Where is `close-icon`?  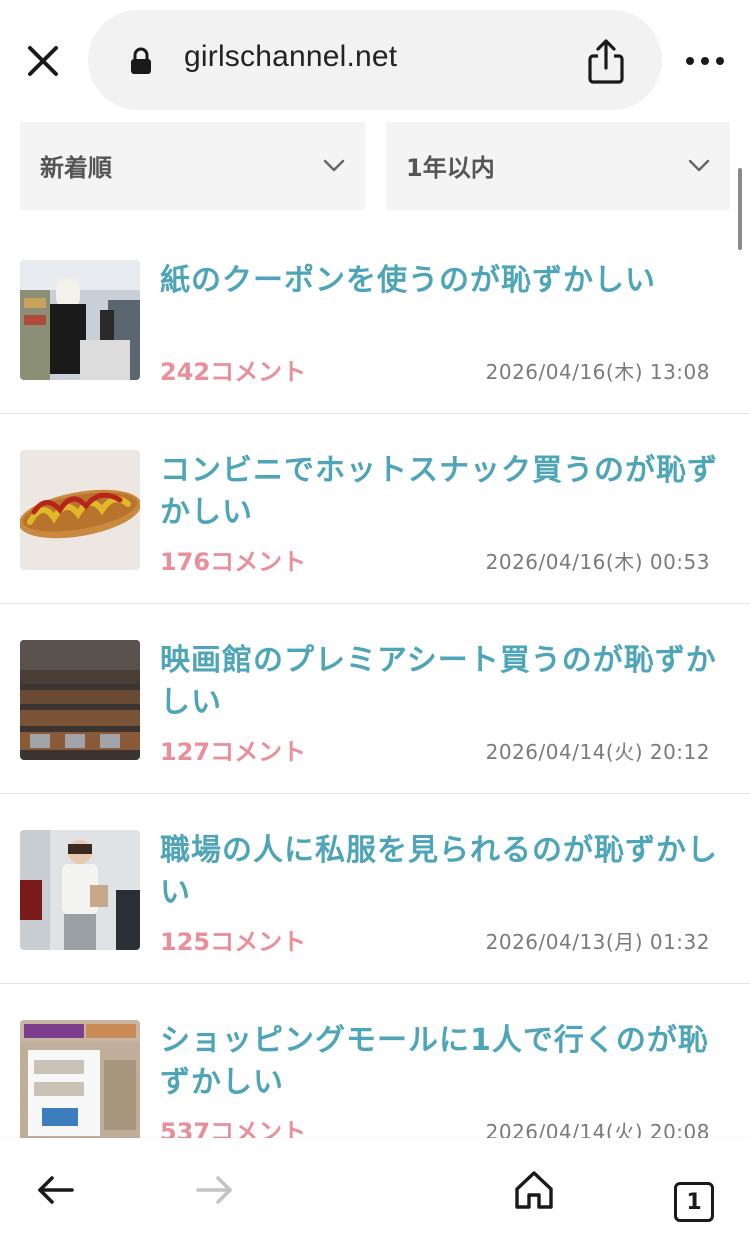 close-icon is located at coordinates (43, 61).